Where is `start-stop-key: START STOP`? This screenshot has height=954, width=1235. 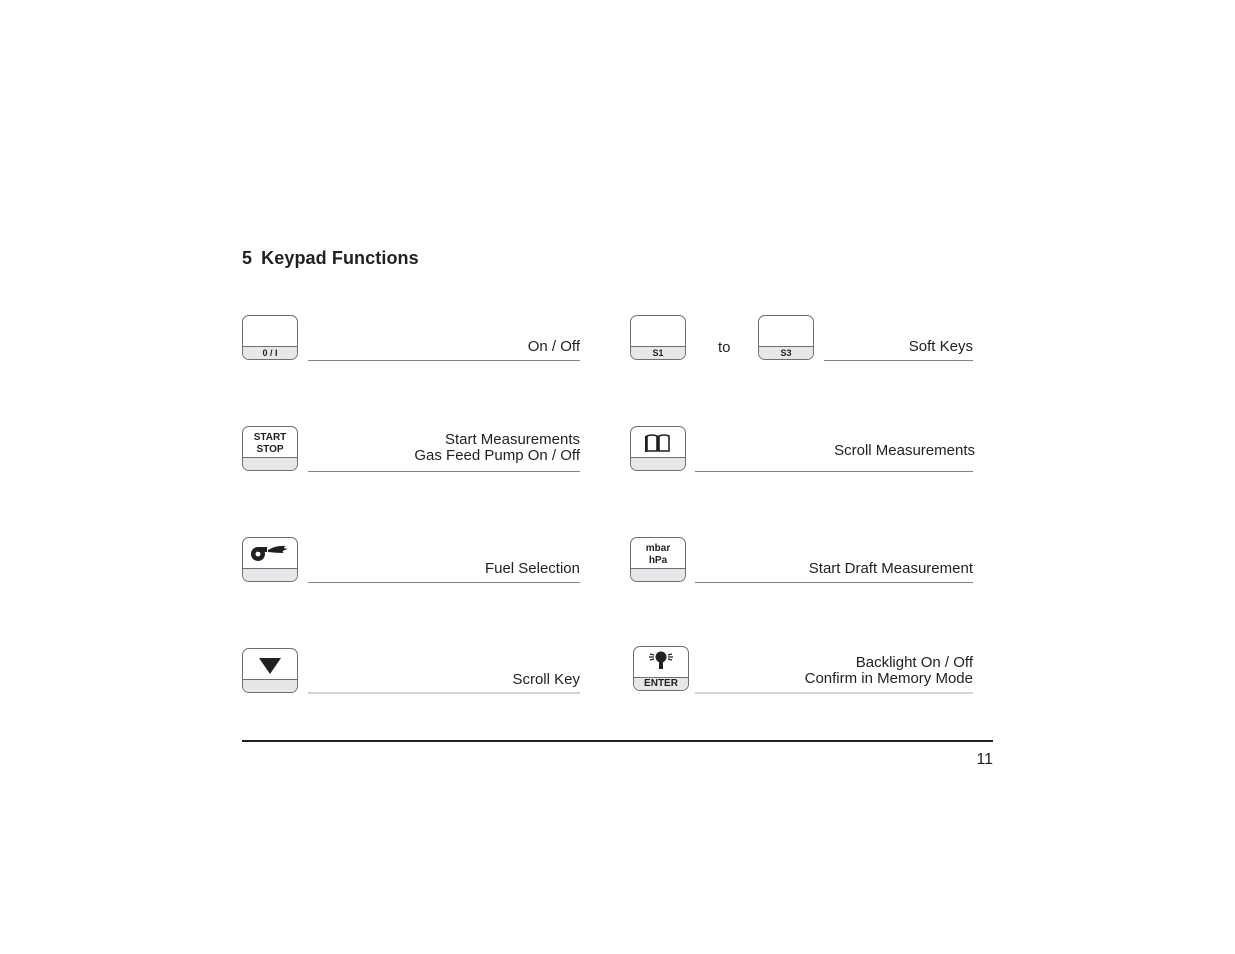
start-stop-key: START STOP is located at coordinates (270, 448).